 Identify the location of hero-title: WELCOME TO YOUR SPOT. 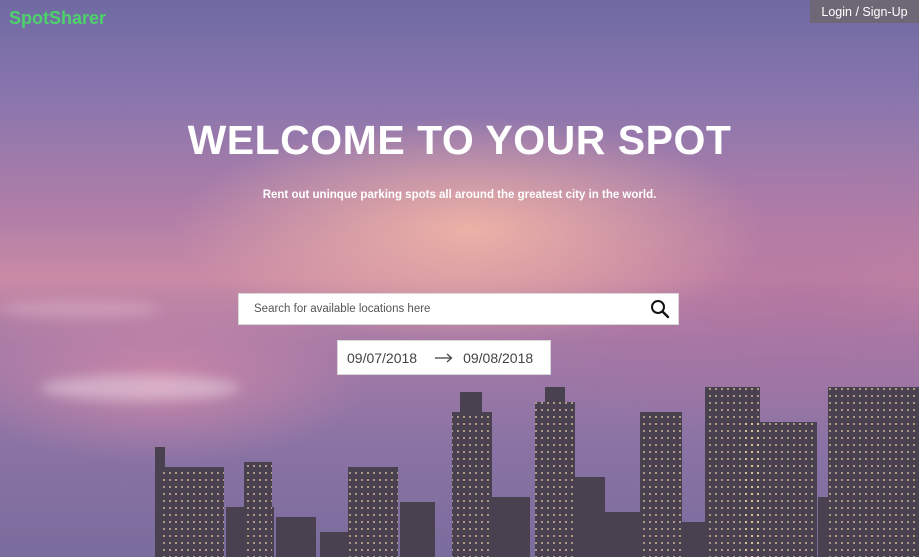
(459, 140).